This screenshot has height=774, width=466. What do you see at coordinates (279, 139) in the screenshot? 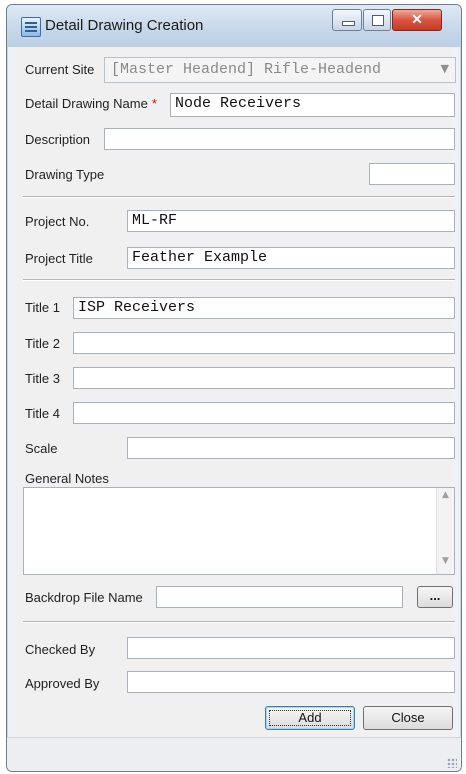
I see `description-input` at bounding box center [279, 139].